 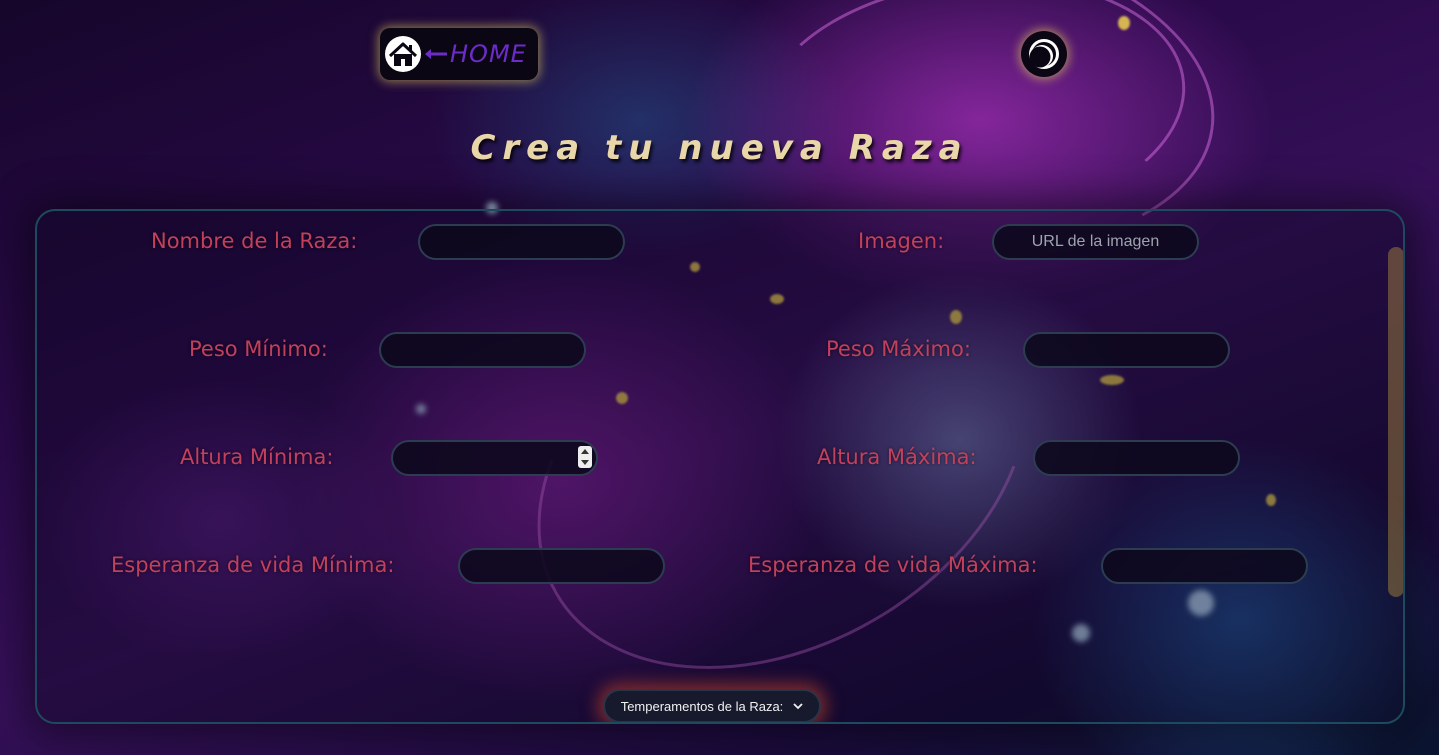 I want to click on chevron-down-icon, so click(x=798, y=706).